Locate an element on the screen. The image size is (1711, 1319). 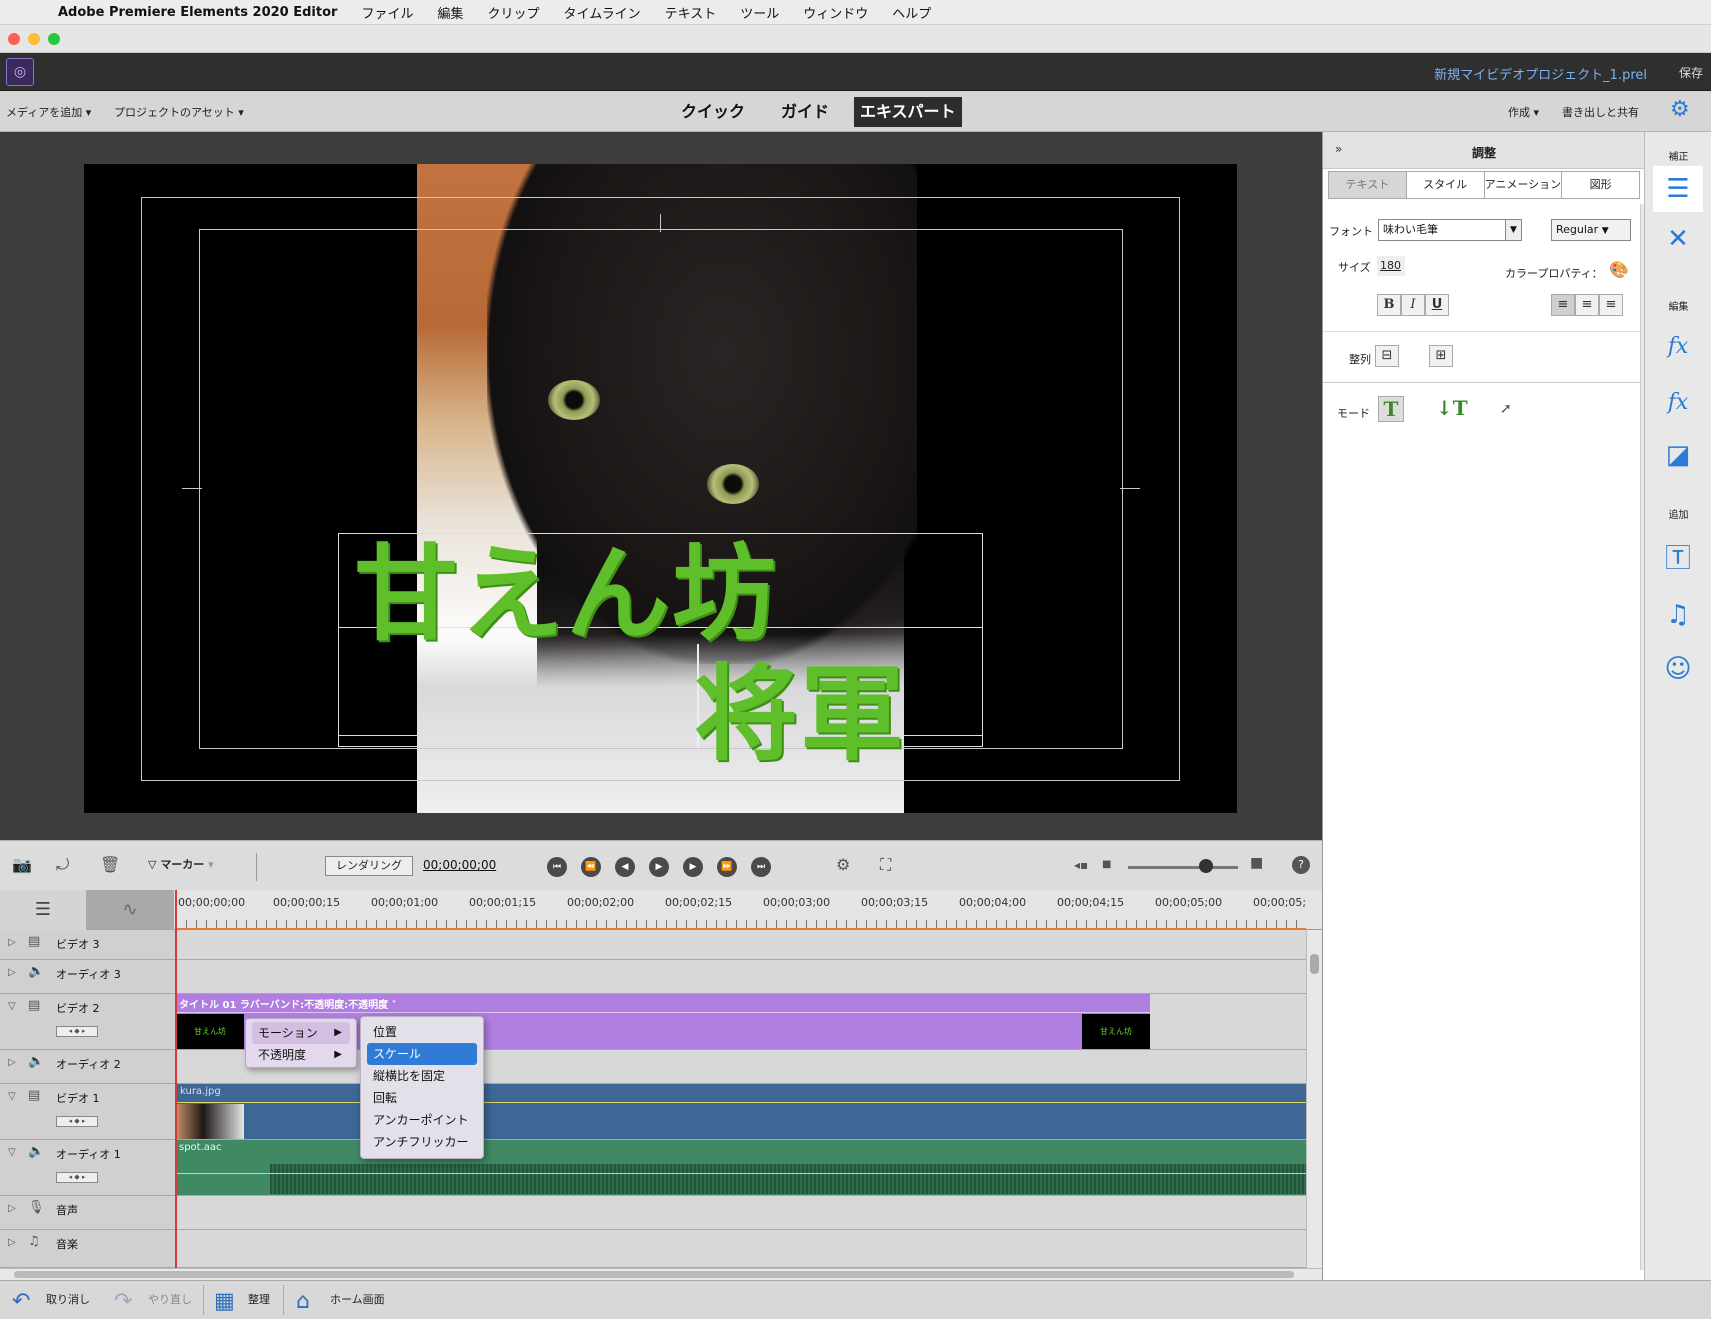
organizer-grid-icon: ▦ is located at coordinates (224, 1301).